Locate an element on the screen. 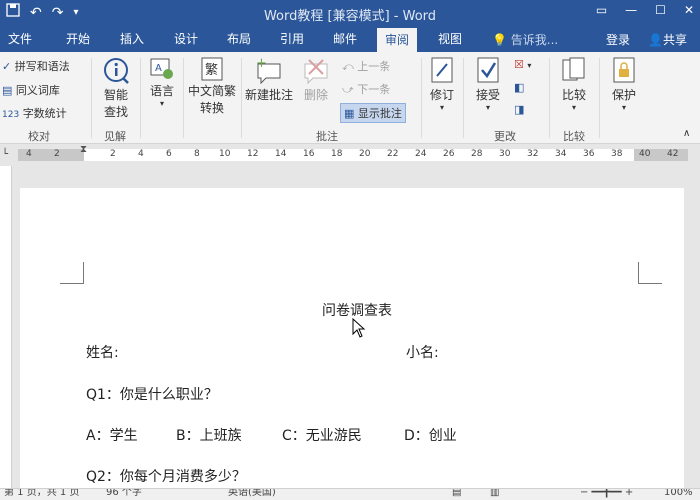 This screenshot has height=500, width=700. protect-button: 保护 ▾ is located at coordinates (624, 84).